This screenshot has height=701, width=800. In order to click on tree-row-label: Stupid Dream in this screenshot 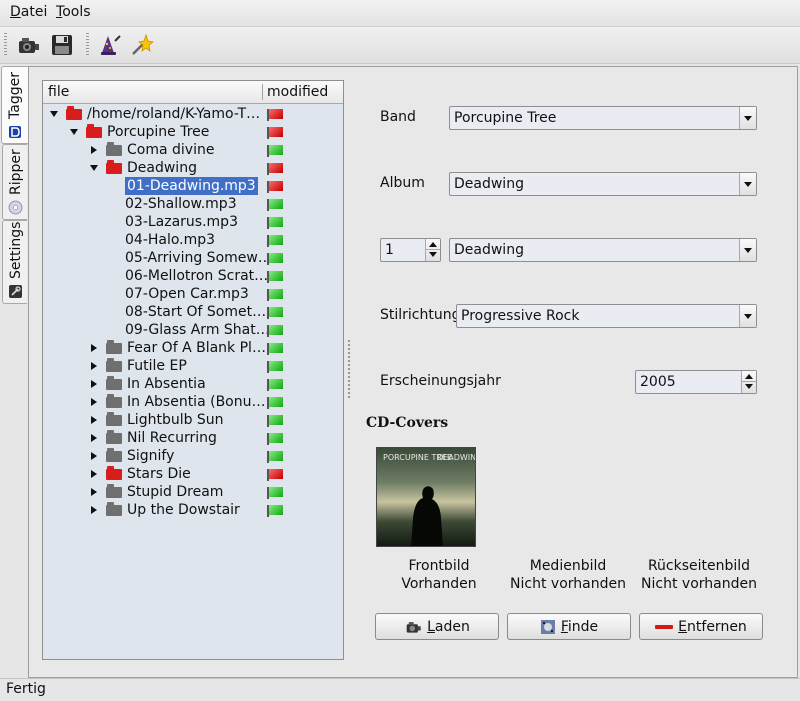, I will do `click(175, 492)`.